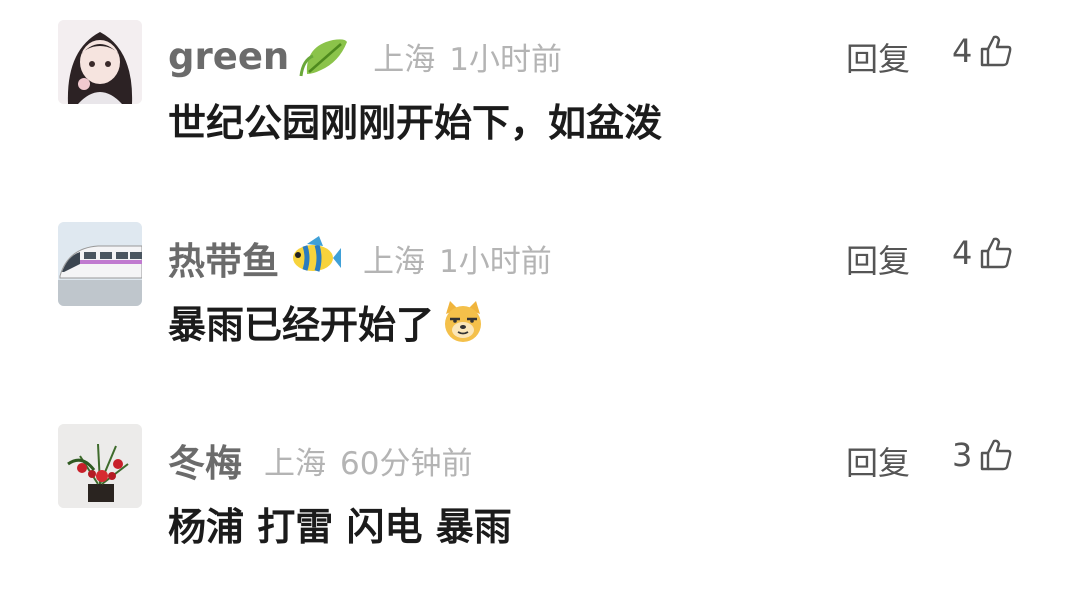 Image resolution: width=1080 pixels, height=614 pixels. I want to click on username-row: 冬梅 上海 60分钟前, so click(320, 460).